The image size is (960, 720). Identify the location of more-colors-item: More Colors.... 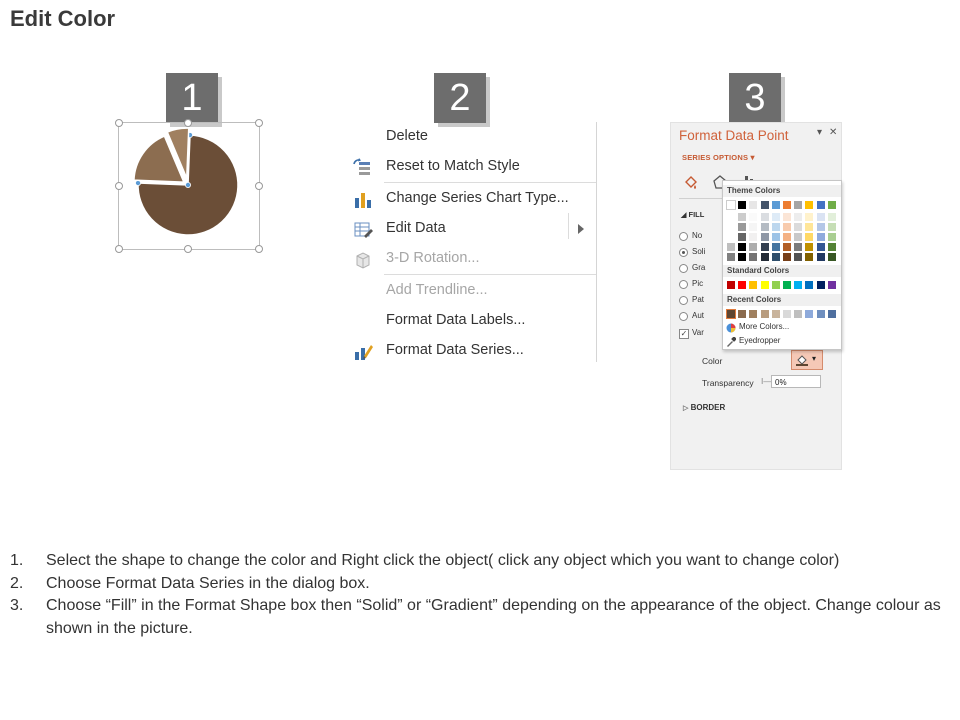
(782, 327).